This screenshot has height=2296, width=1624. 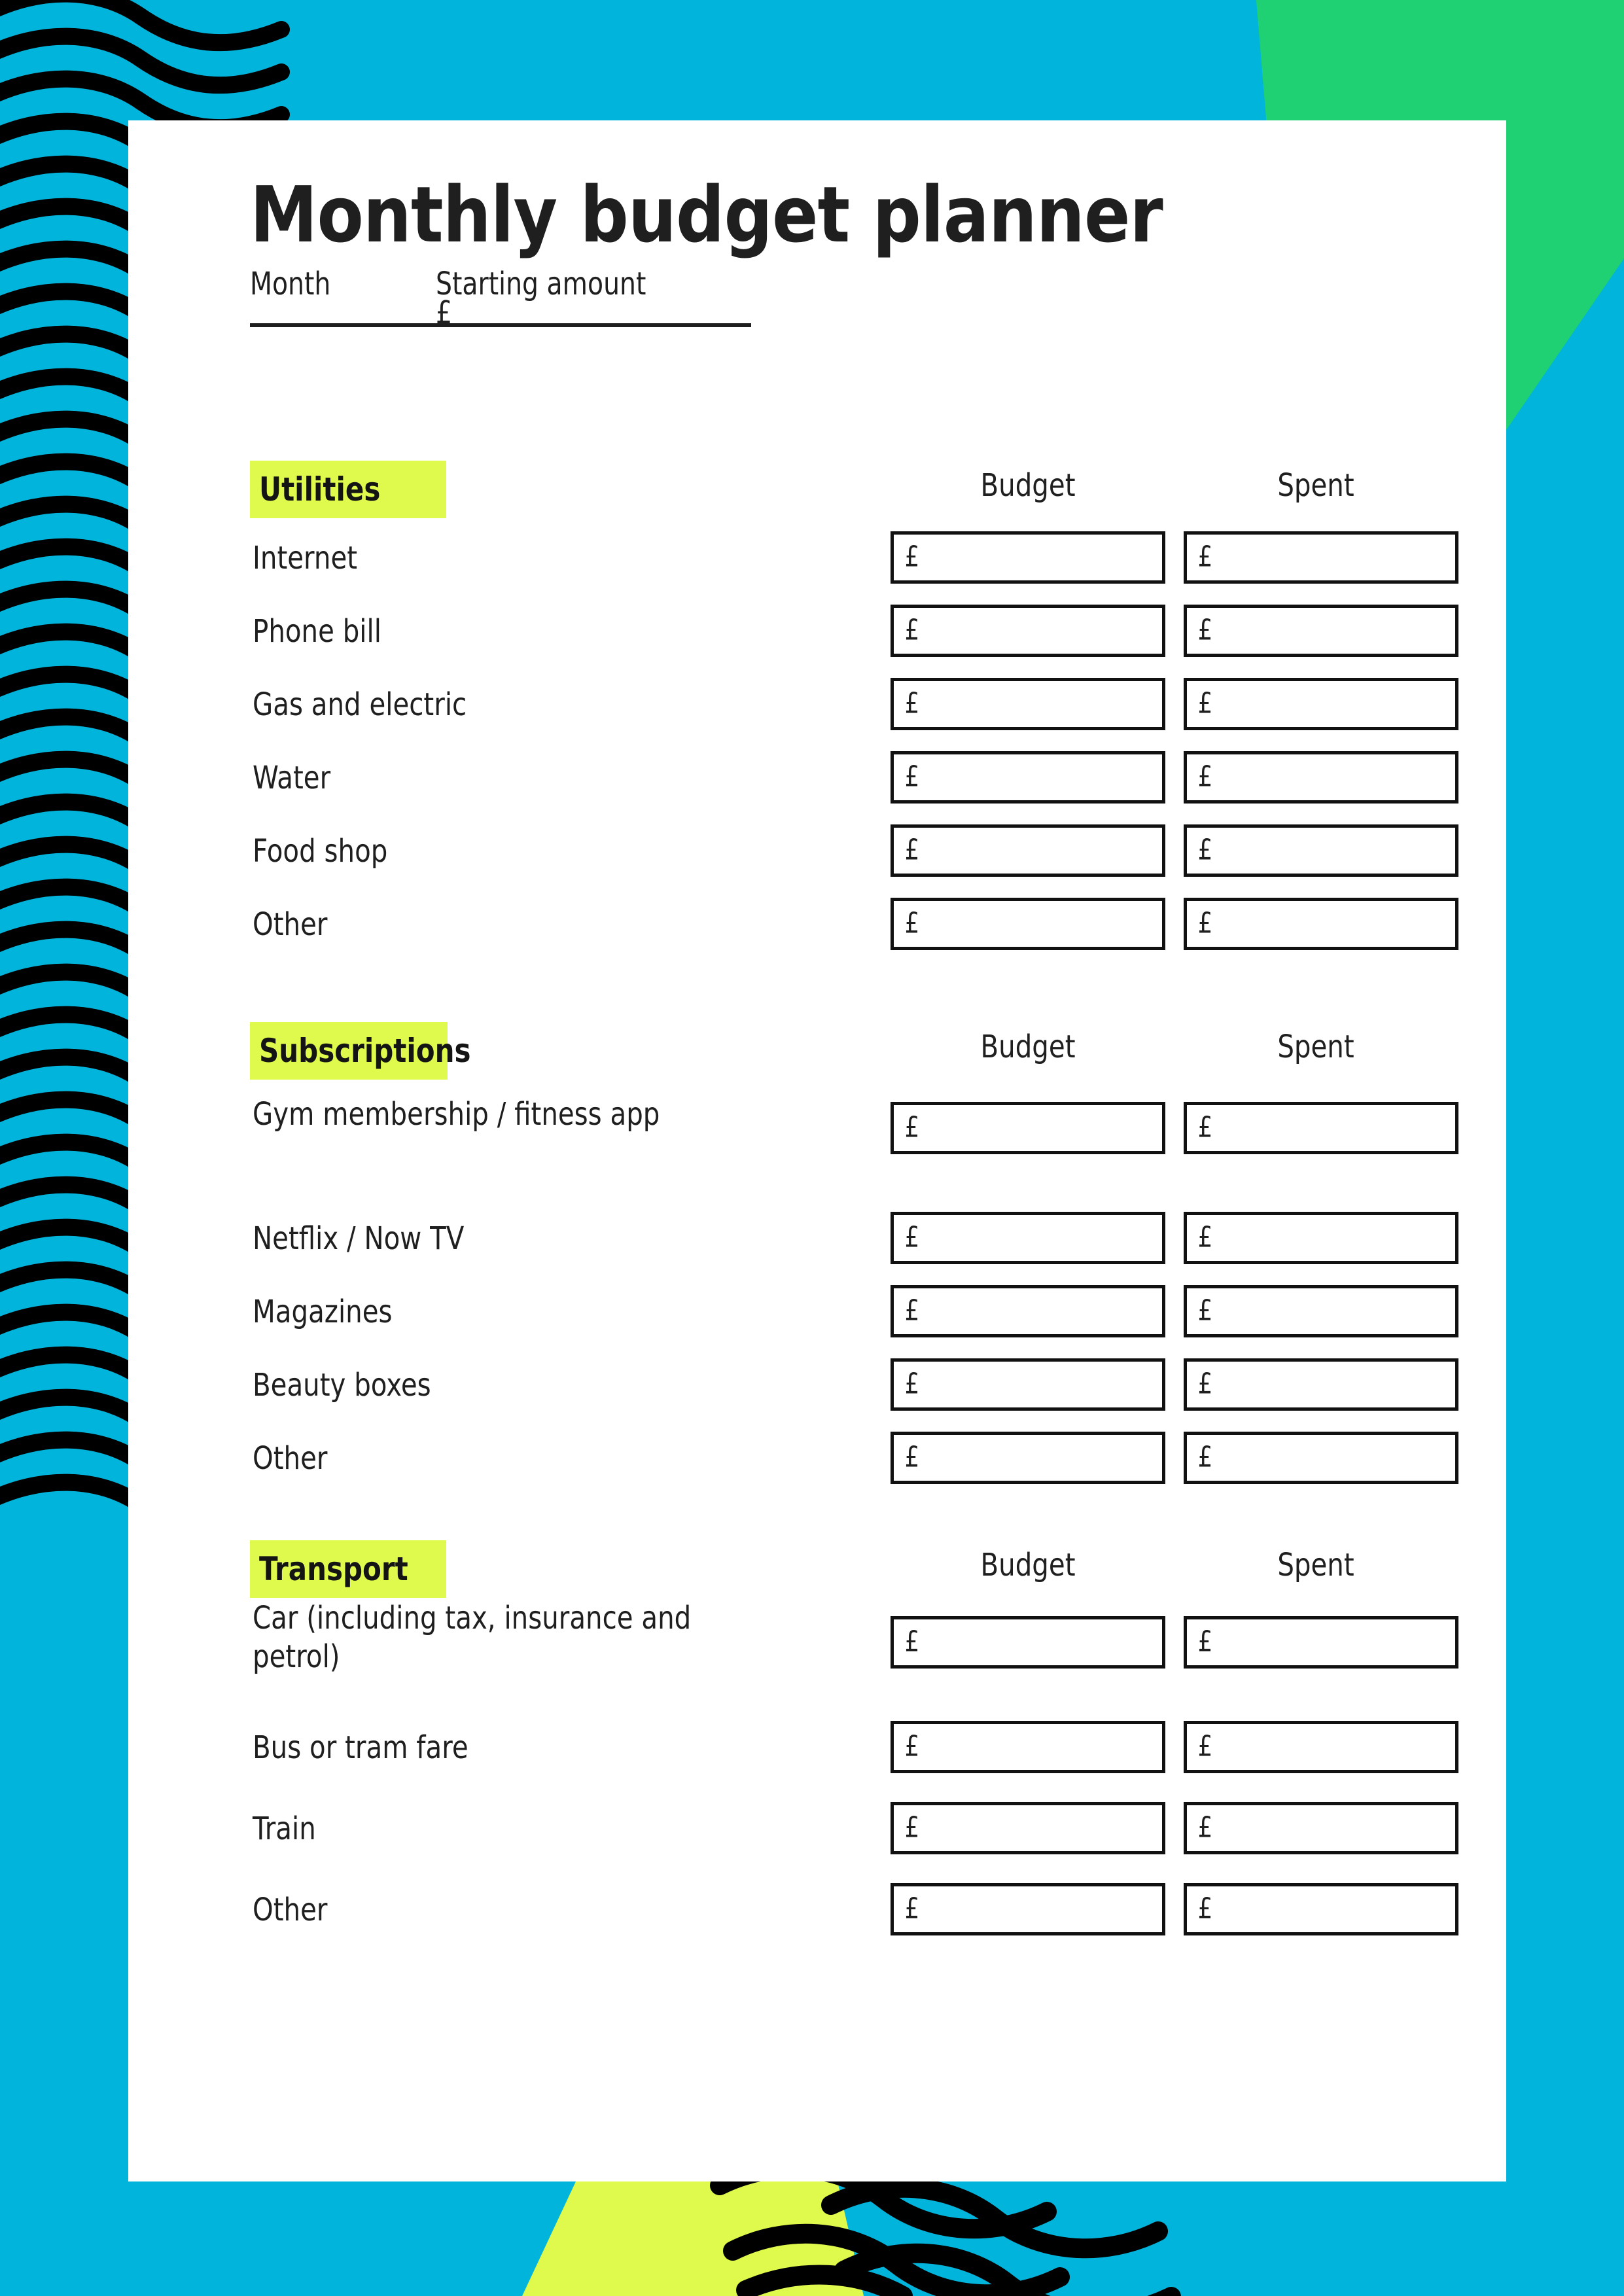 What do you see at coordinates (1321, 1385) in the screenshot?
I see `input-beauty-boxes-spent: £` at bounding box center [1321, 1385].